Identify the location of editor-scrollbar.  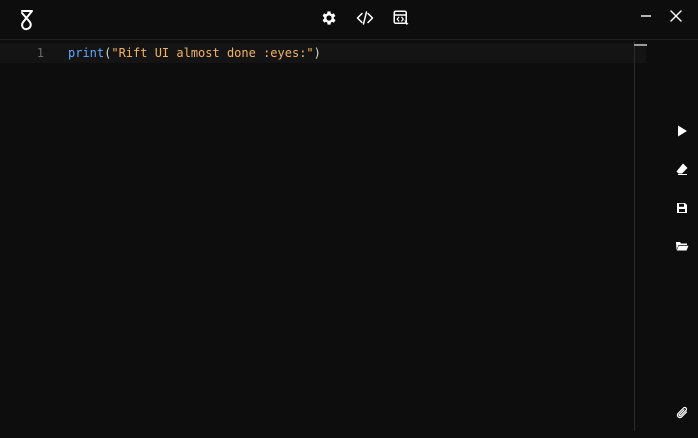
(634, 236).